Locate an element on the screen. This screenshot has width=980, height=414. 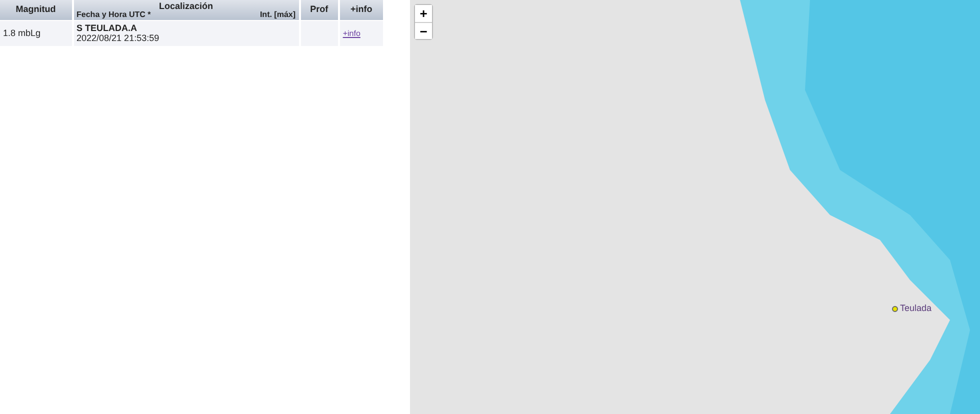
info-link: +info is located at coordinates (351, 33).